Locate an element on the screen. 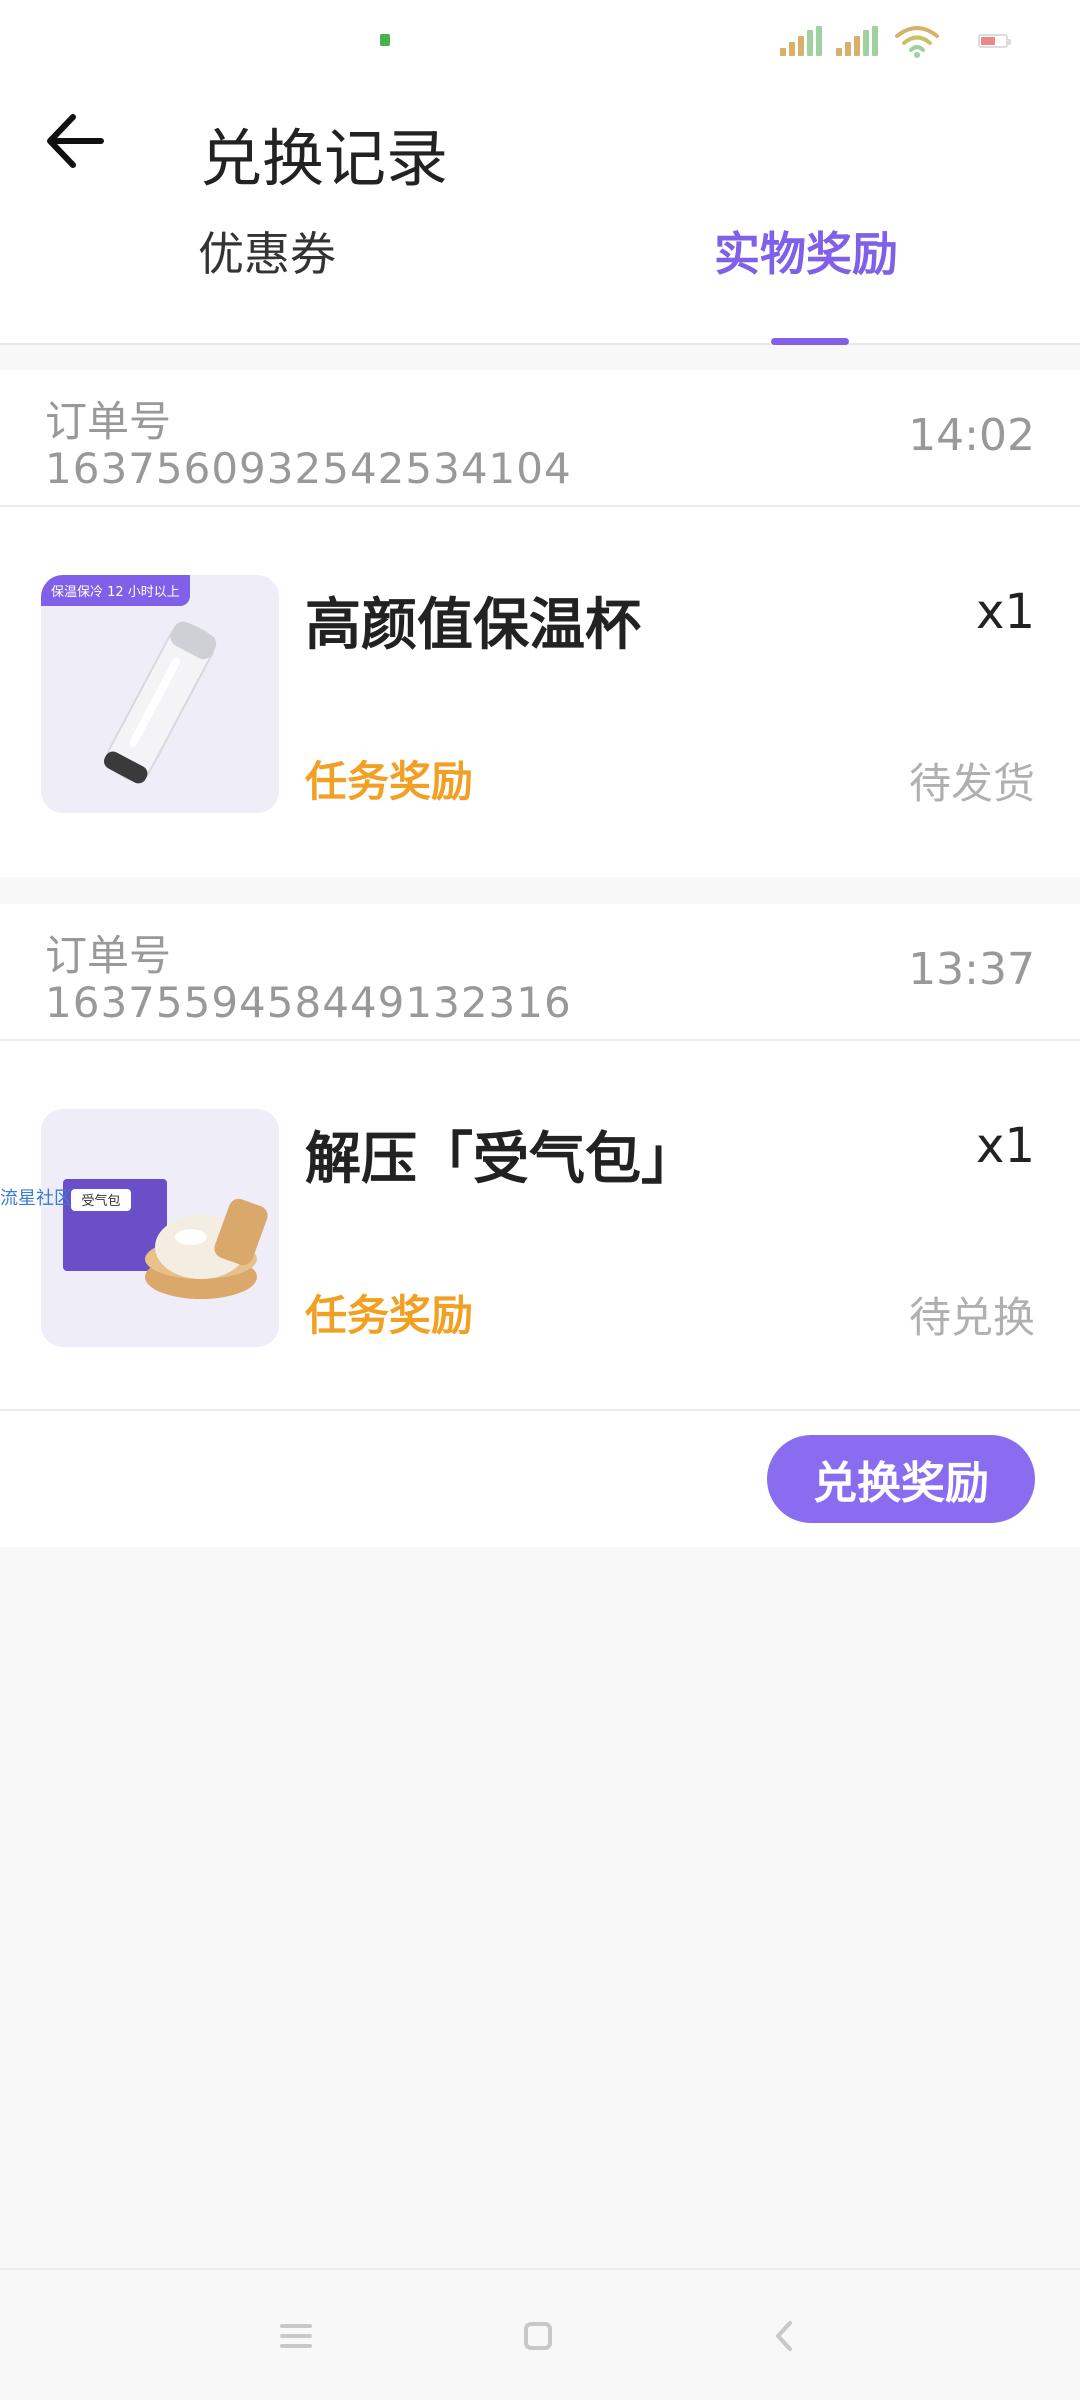 This screenshot has width=1080, height=2400. order-status: 待发货 is located at coordinates (971, 783).